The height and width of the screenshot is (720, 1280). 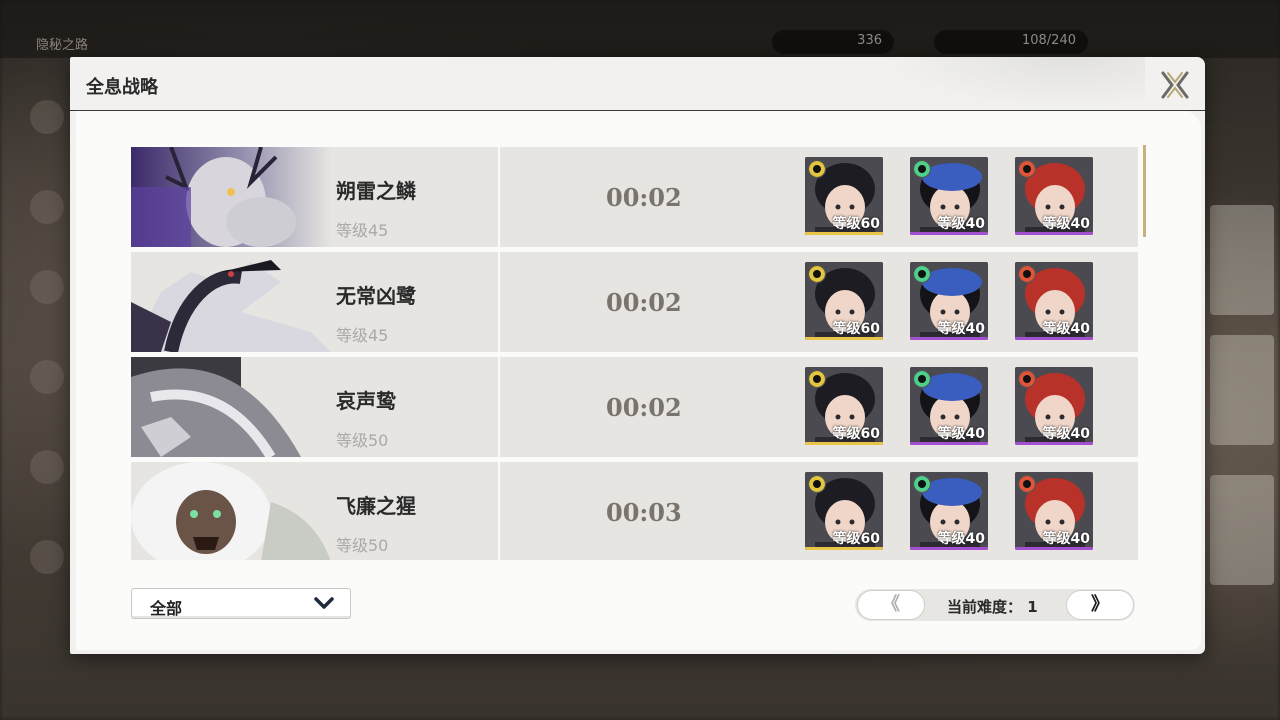 I want to click on close-button, so click(x=1175, y=85).